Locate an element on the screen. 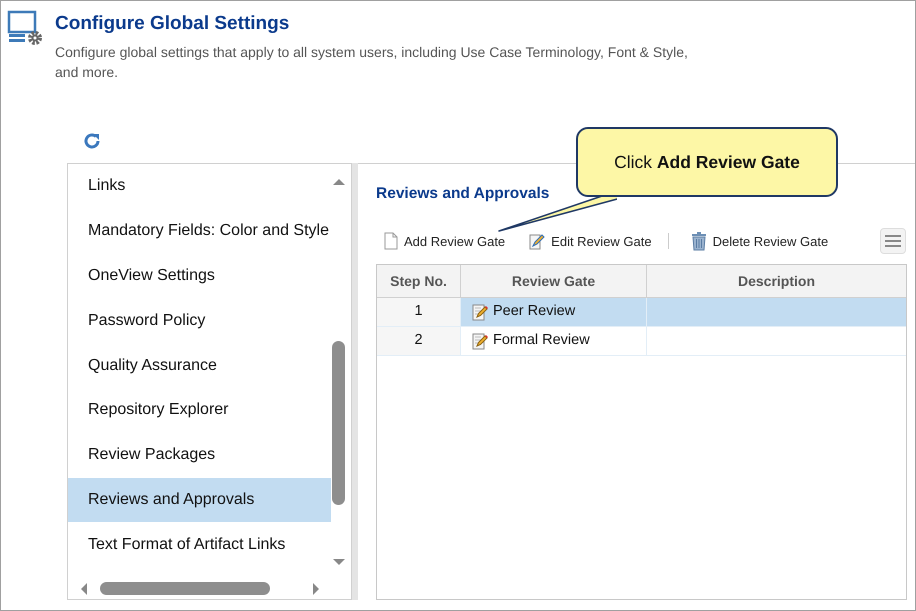 The image size is (916, 611). monitor-gear-icon is located at coordinates (25, 28).